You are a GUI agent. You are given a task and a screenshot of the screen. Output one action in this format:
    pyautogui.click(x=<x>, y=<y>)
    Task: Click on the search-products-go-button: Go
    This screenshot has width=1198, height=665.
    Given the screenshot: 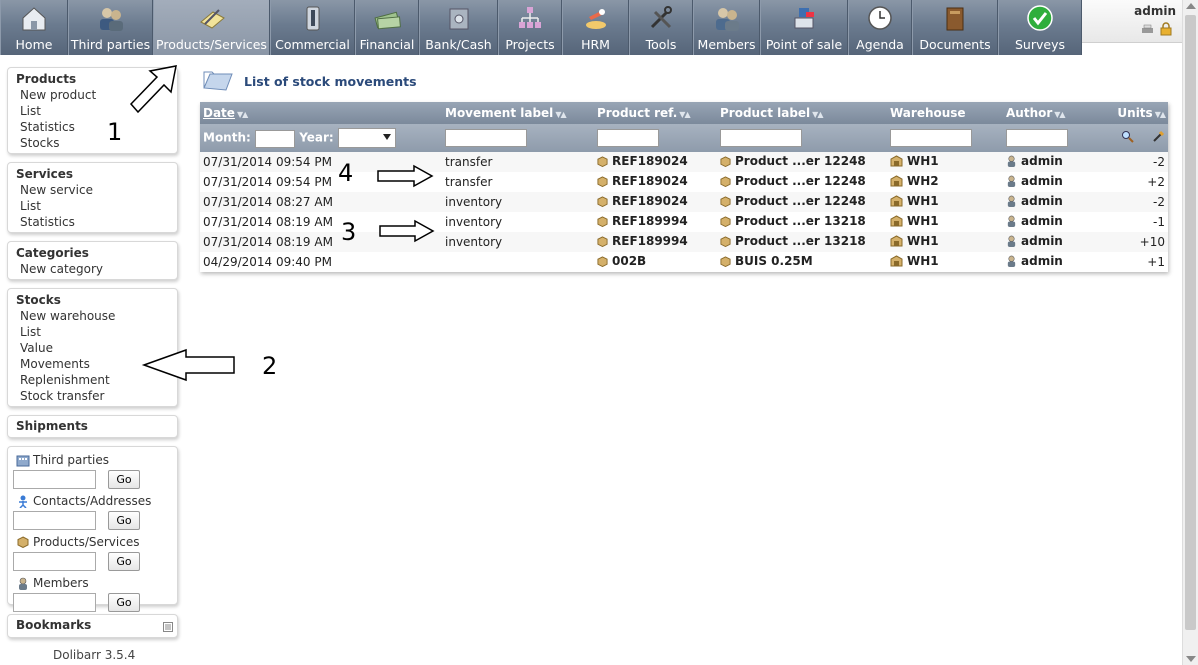 What is the action you would take?
    pyautogui.click(x=124, y=561)
    